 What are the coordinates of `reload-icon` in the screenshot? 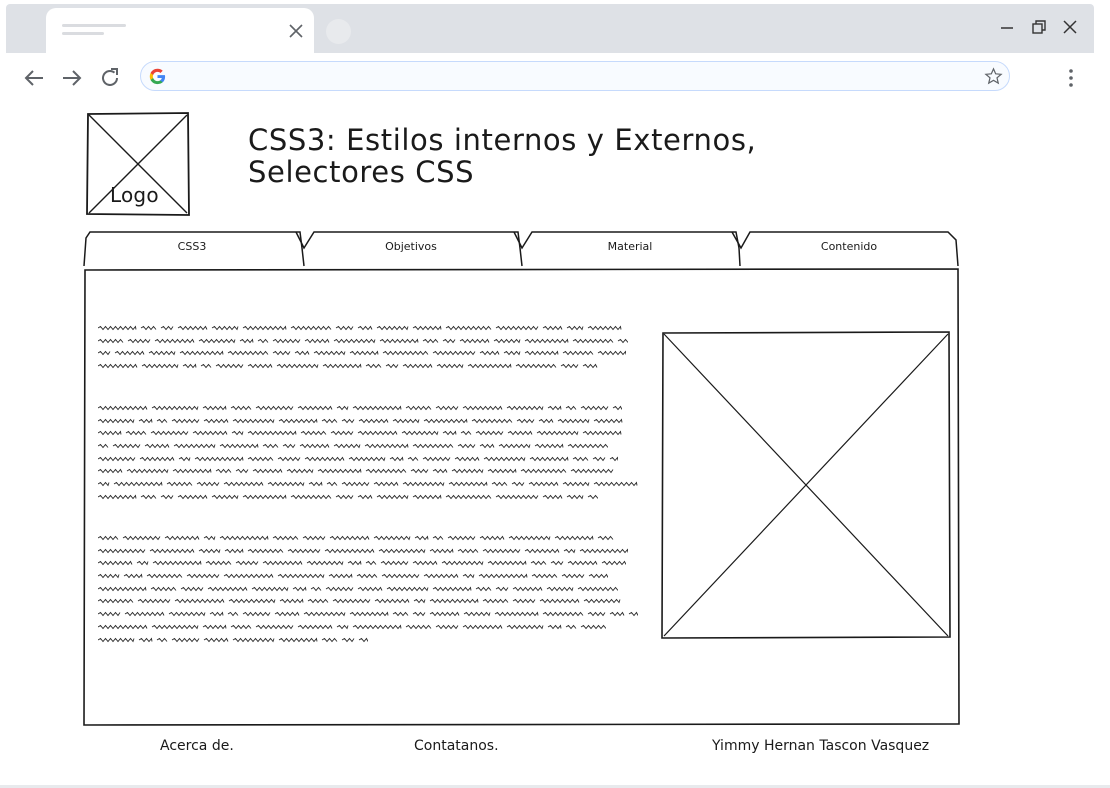 It's located at (110, 78).